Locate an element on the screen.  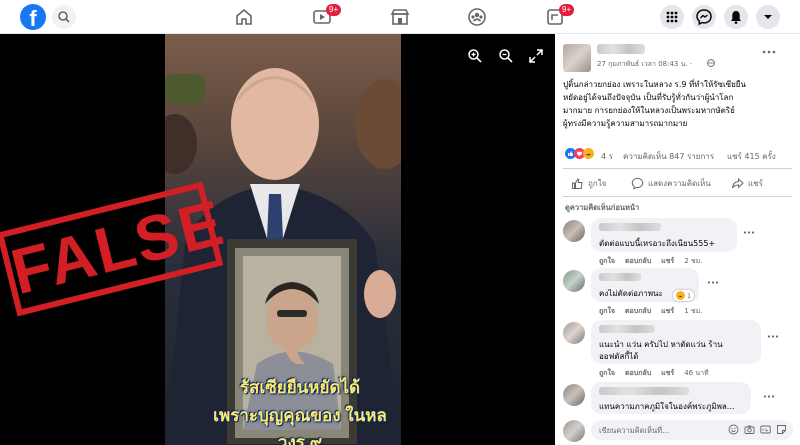
post-text-line: ผู้ทรงมีความรู้ความสามารถมากมาย is located at coordinates (625, 123).